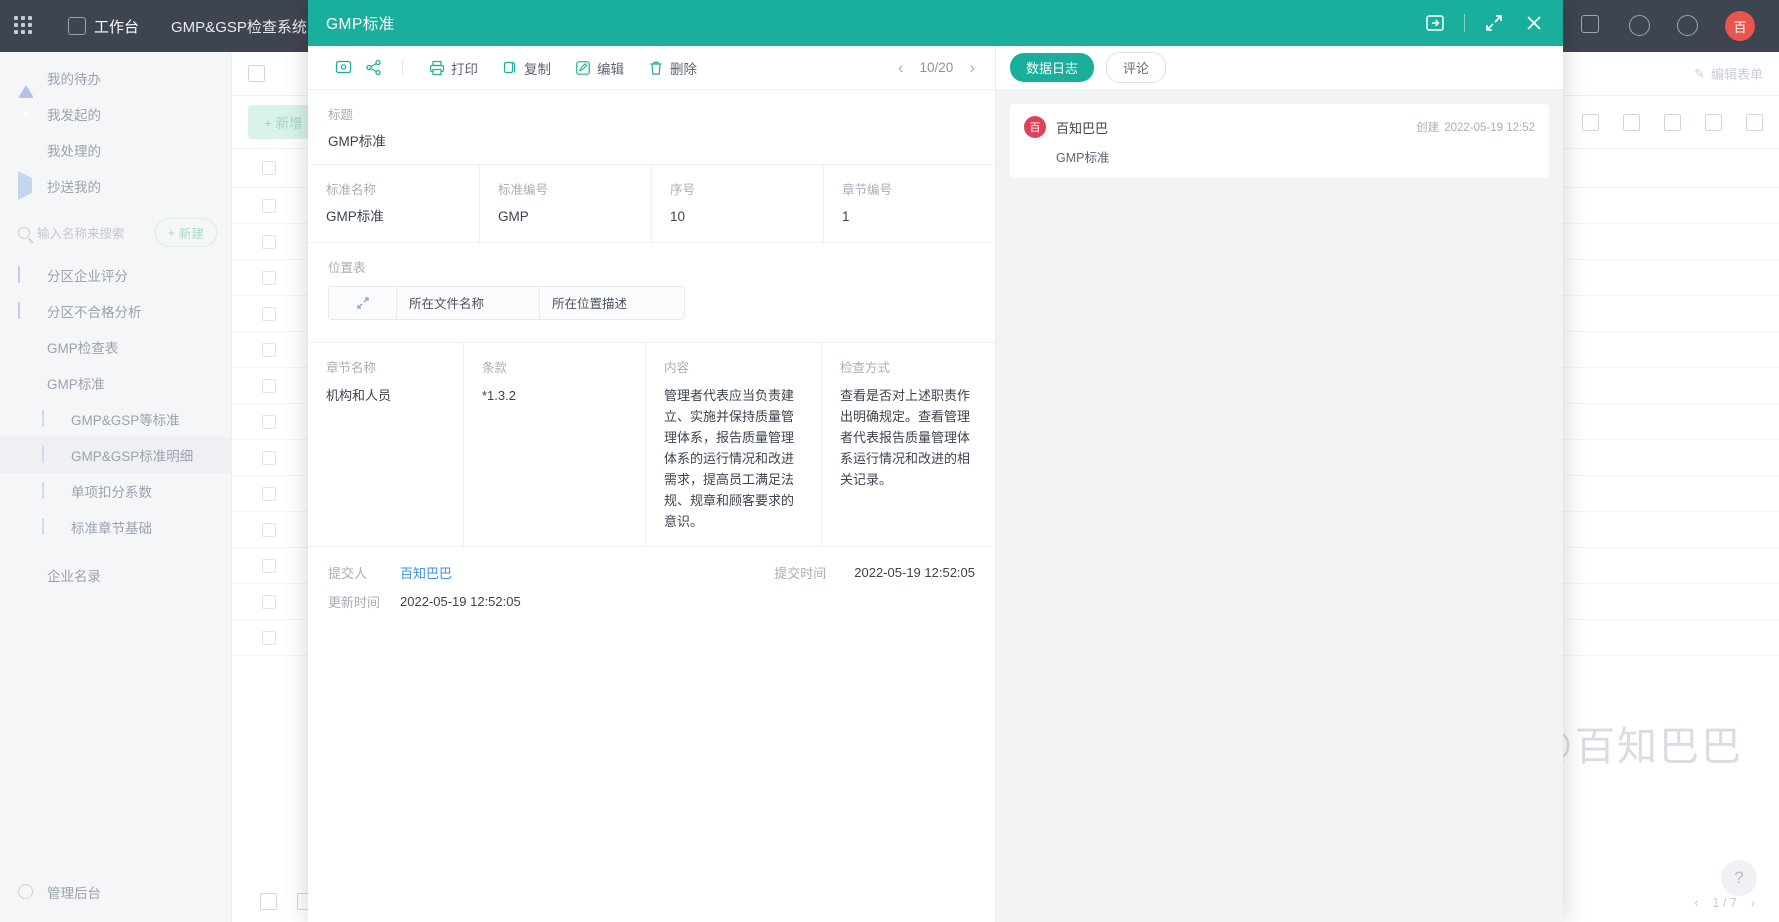 This screenshot has height=922, width=1779. Describe the element at coordinates (1739, 878) in the screenshot. I see `help-fab-icon: ?` at that location.